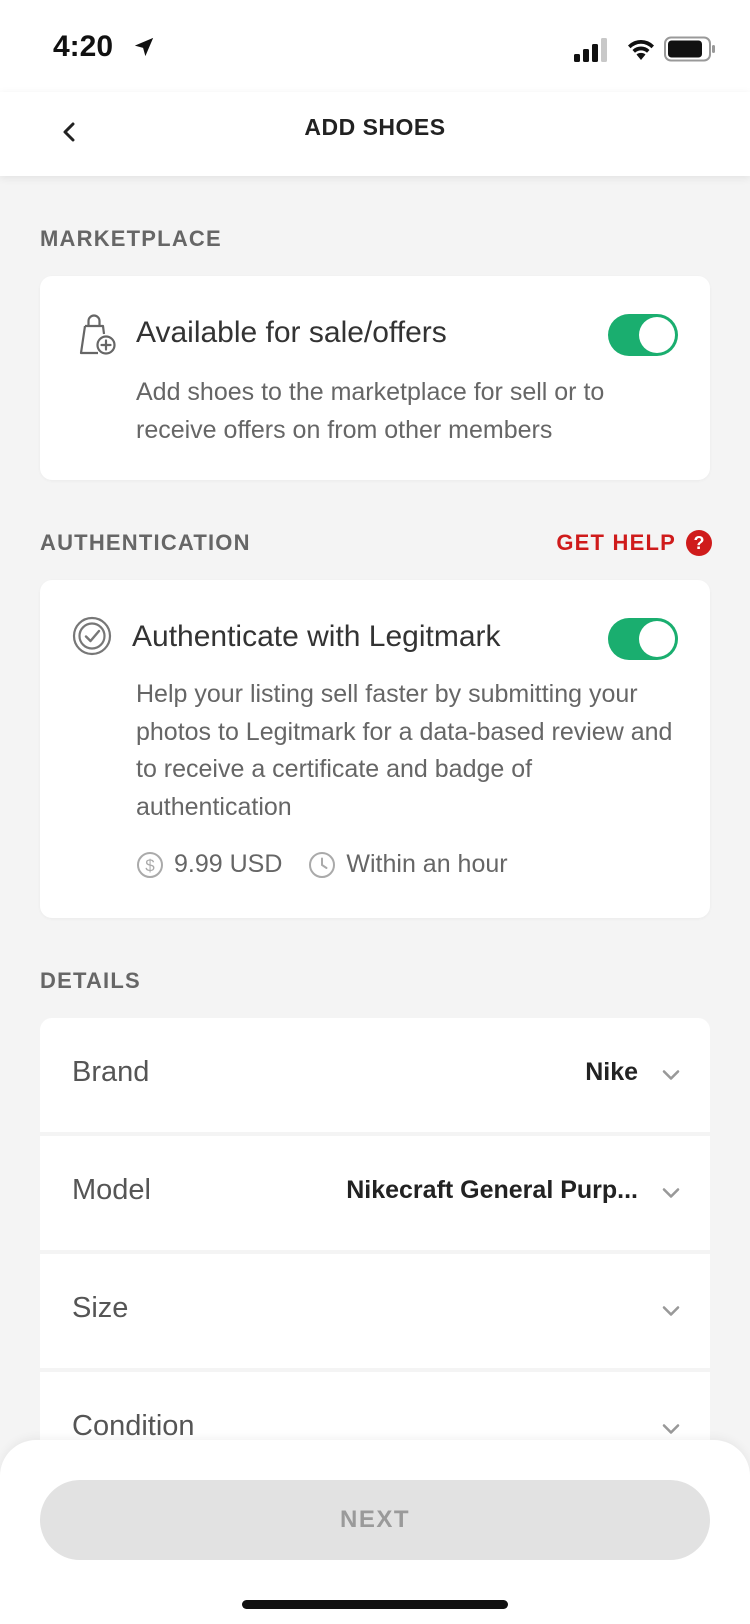 This screenshot has width=750, height=1624. What do you see at coordinates (131, 238) in the screenshot?
I see `section-label-marketplace: MARKETPLACE` at bounding box center [131, 238].